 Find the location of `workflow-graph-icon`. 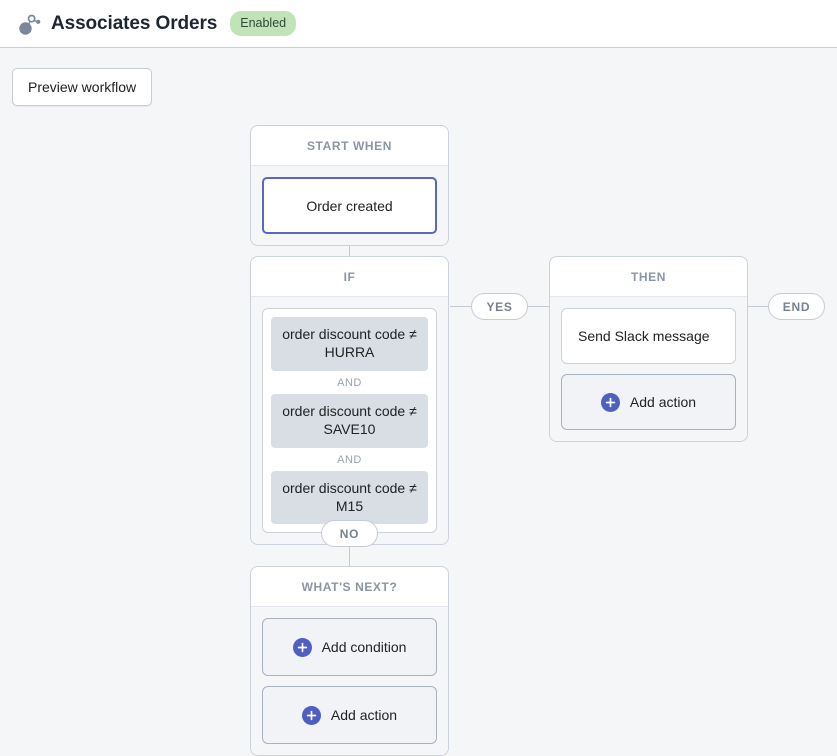

workflow-graph-icon is located at coordinates (30, 24).